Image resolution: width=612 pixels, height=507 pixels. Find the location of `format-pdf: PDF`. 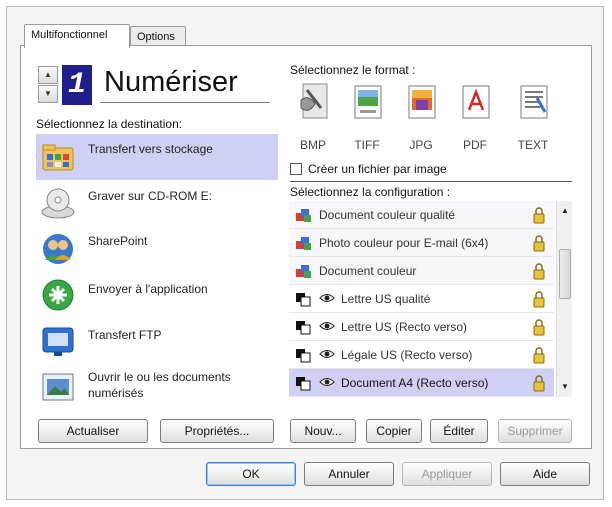

format-pdf: PDF is located at coordinates (475, 118).